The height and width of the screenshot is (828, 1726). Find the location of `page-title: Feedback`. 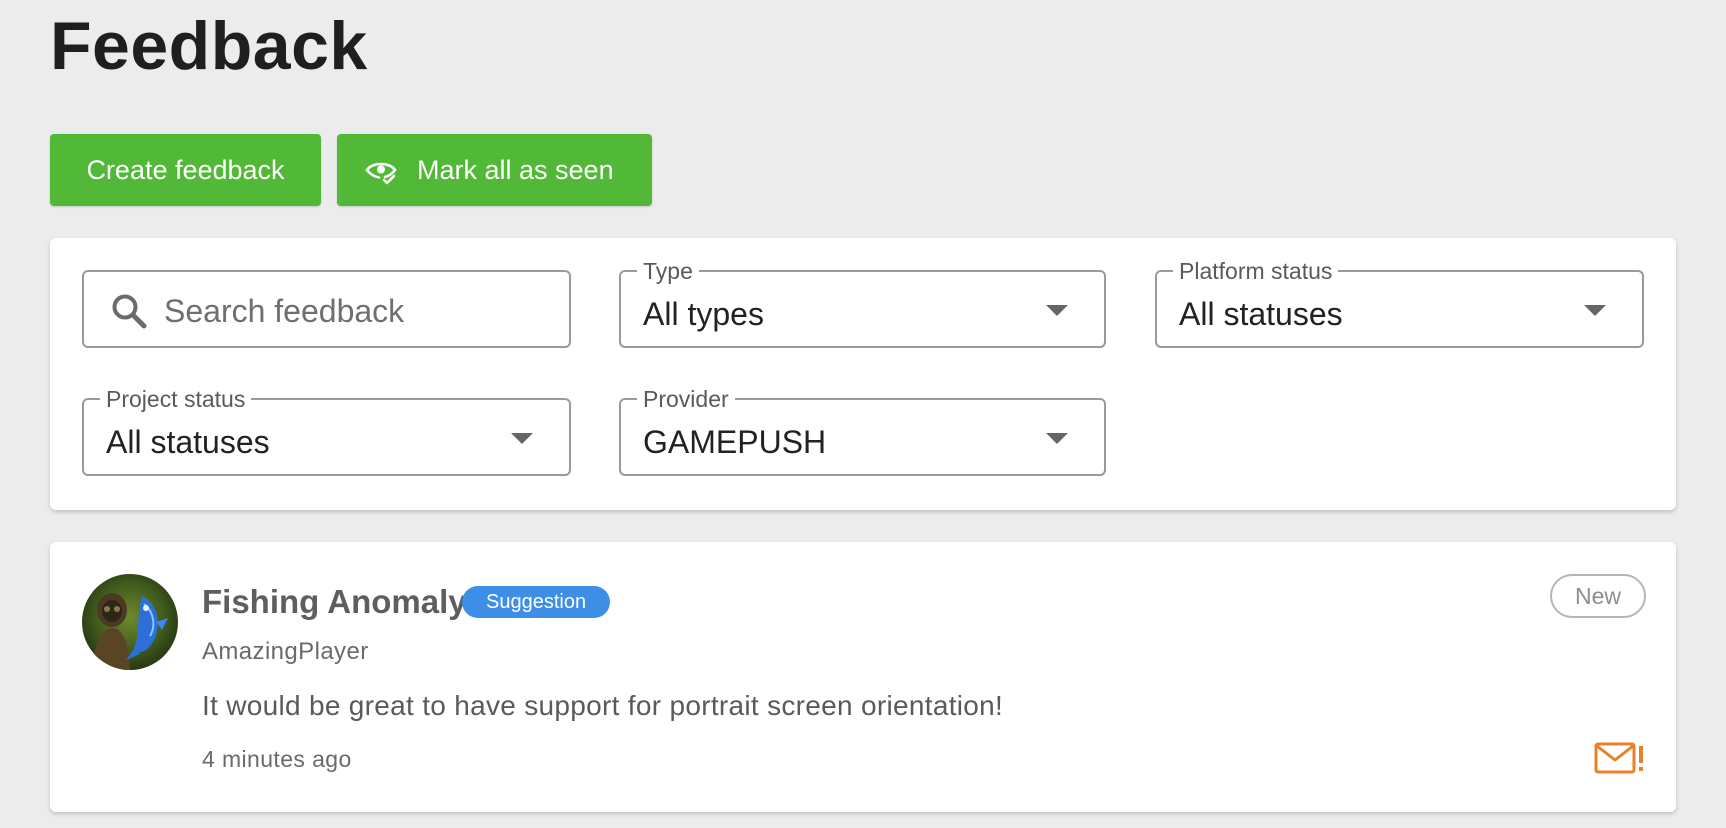

page-title: Feedback is located at coordinates (209, 46).